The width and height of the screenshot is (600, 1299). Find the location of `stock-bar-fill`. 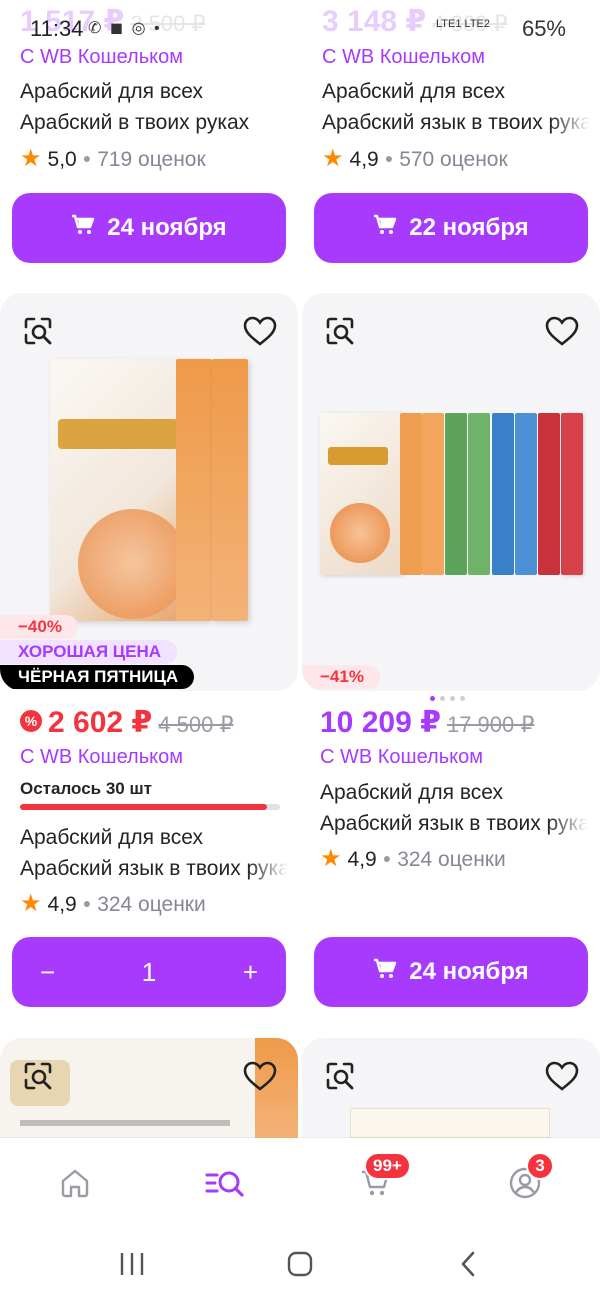

stock-bar-fill is located at coordinates (143, 807).